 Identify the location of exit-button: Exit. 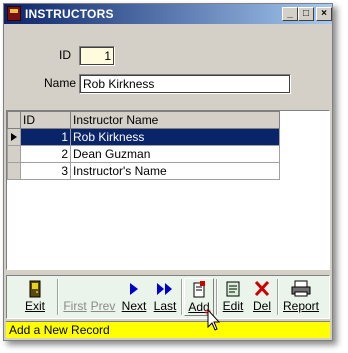
(35, 297).